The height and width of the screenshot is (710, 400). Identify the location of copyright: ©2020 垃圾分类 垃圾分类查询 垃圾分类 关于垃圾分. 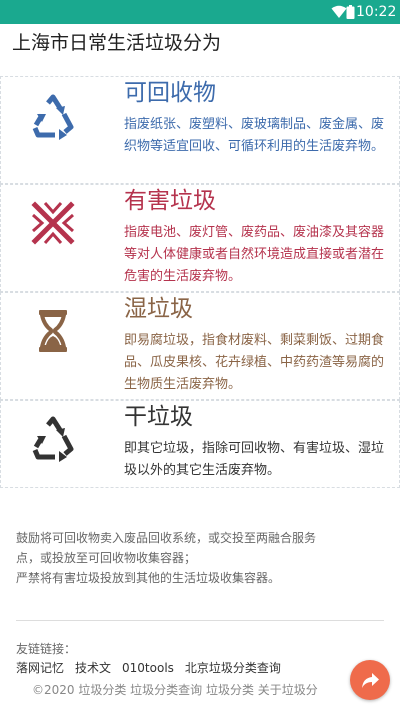
(175, 690).